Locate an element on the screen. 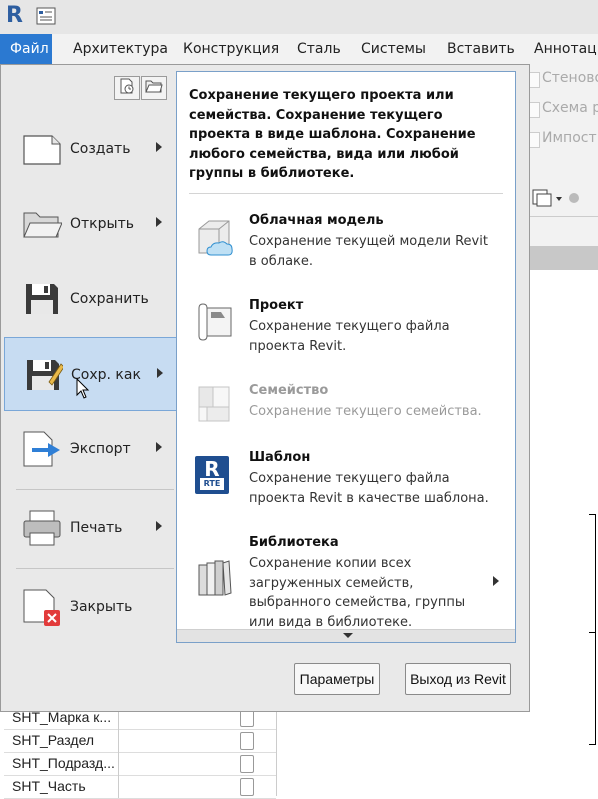 The width and height of the screenshot is (598, 799). menu-item-export: Экспорт is located at coordinates (91, 449).